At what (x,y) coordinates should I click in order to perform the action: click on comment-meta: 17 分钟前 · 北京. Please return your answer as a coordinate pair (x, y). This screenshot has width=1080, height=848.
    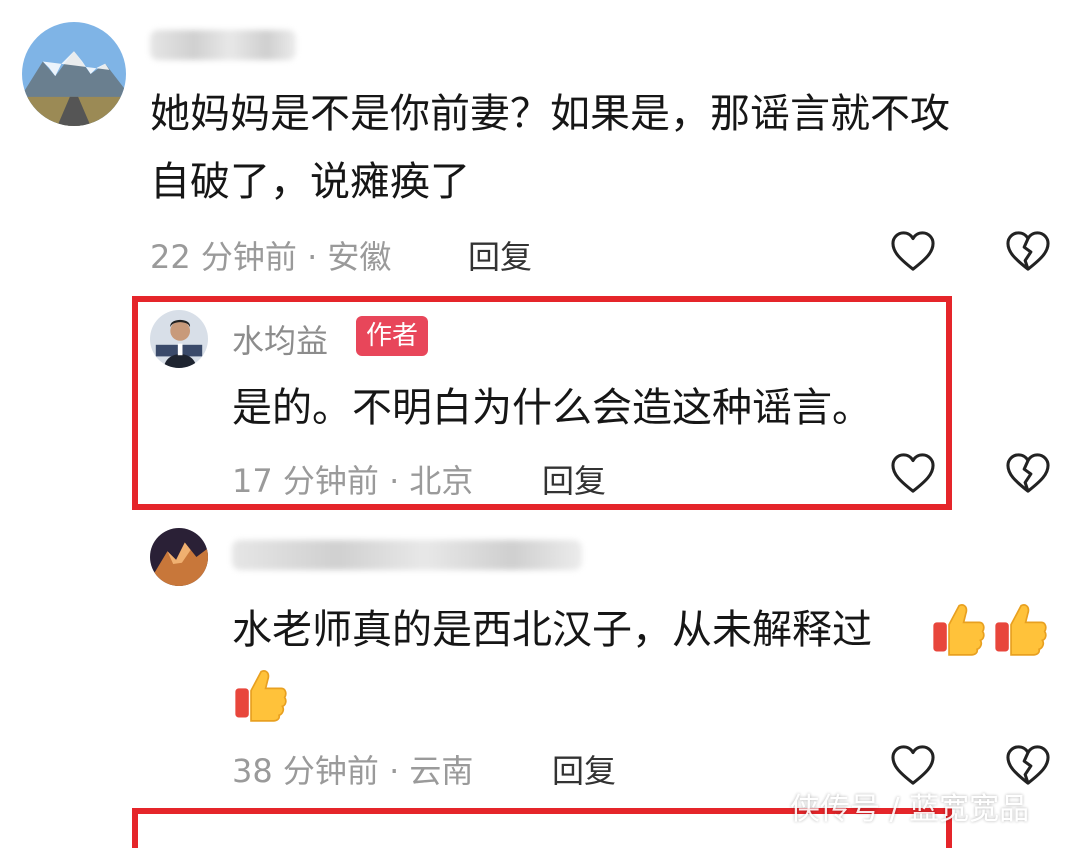
    Looking at the image, I should click on (353, 481).